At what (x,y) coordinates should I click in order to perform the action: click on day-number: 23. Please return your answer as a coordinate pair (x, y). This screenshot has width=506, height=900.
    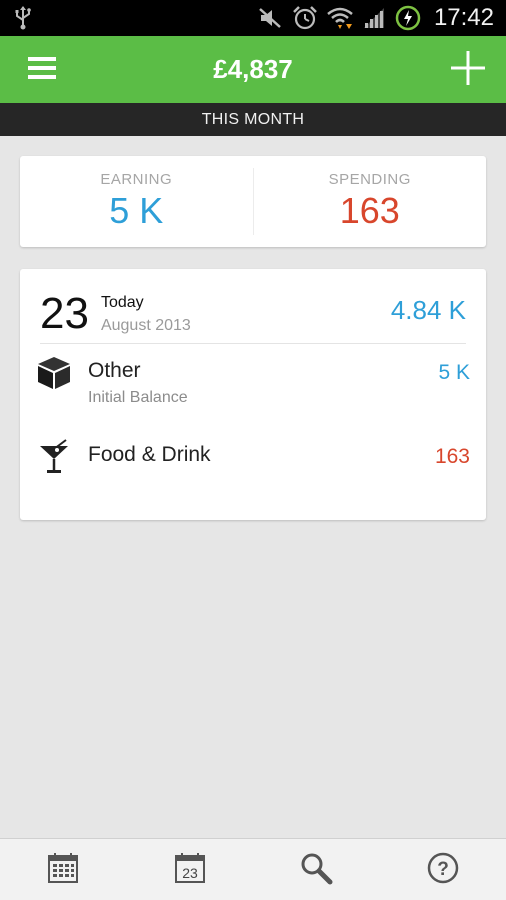
    Looking at the image, I should click on (64, 313).